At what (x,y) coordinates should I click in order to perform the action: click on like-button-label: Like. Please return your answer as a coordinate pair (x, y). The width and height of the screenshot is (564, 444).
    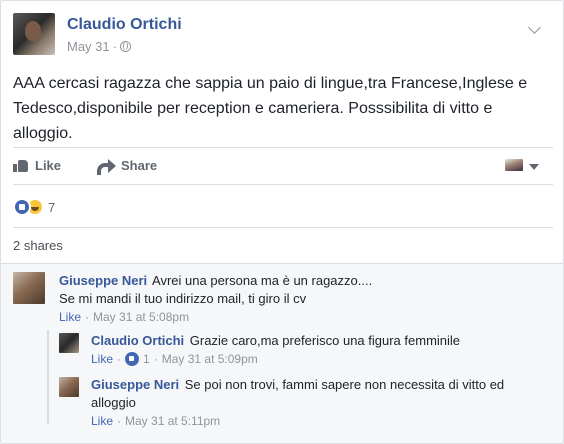
    Looking at the image, I should click on (48, 165).